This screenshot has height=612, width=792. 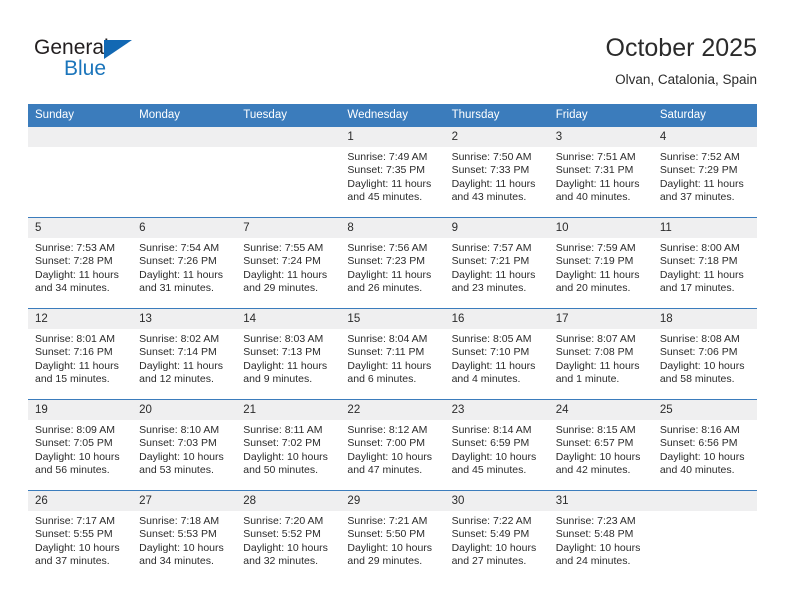 What do you see at coordinates (288, 500) in the screenshot?
I see `day-number: 28` at bounding box center [288, 500].